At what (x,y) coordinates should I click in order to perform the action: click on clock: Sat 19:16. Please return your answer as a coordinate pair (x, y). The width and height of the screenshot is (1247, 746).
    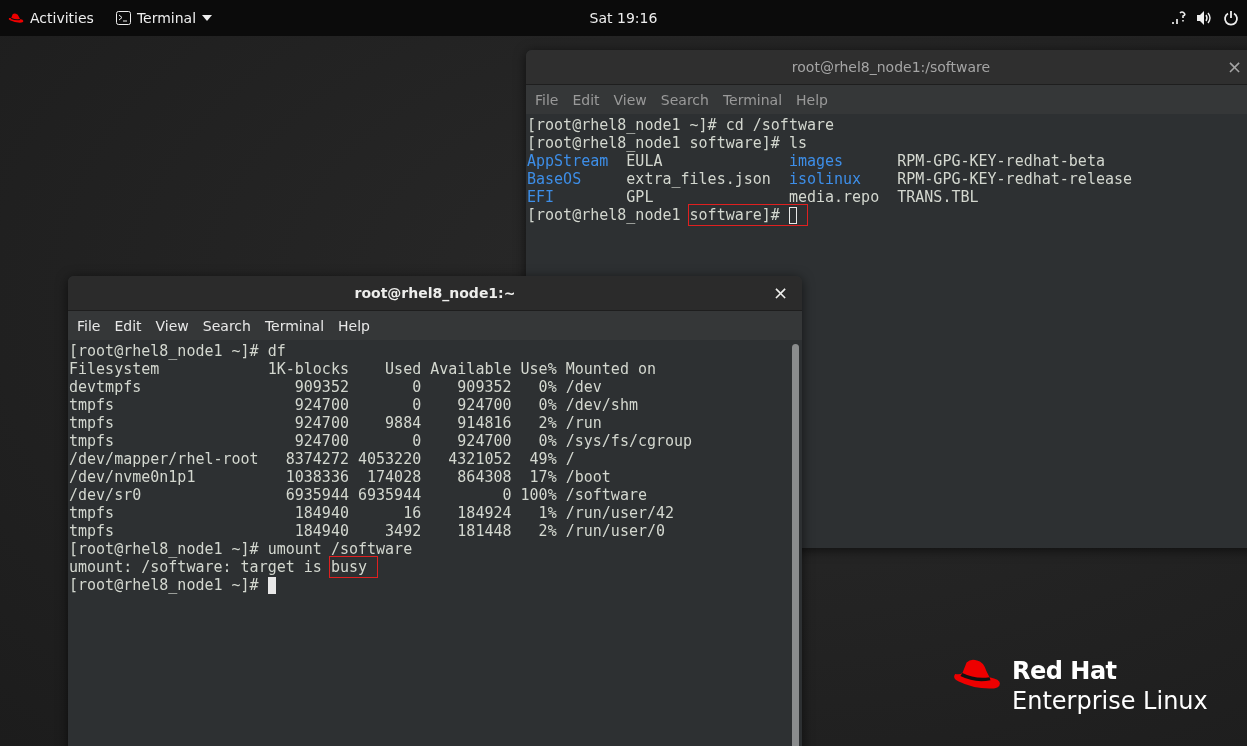
    Looking at the image, I should click on (623, 18).